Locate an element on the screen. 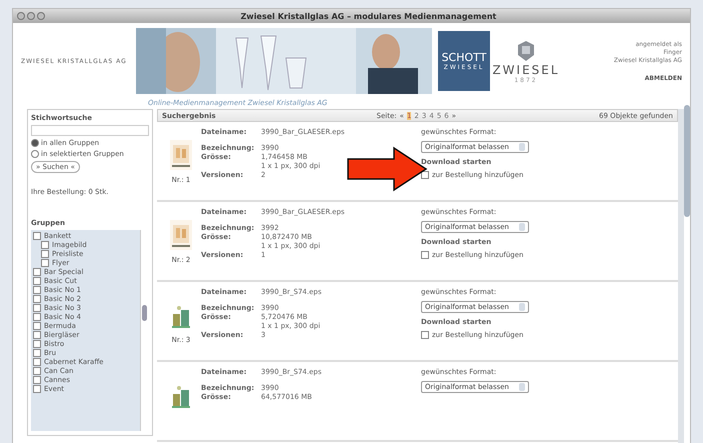 The width and height of the screenshot is (703, 443). window-title: Zwiesel Kristallglas AG – modulares Medienmanagement is located at coordinates (369, 16).